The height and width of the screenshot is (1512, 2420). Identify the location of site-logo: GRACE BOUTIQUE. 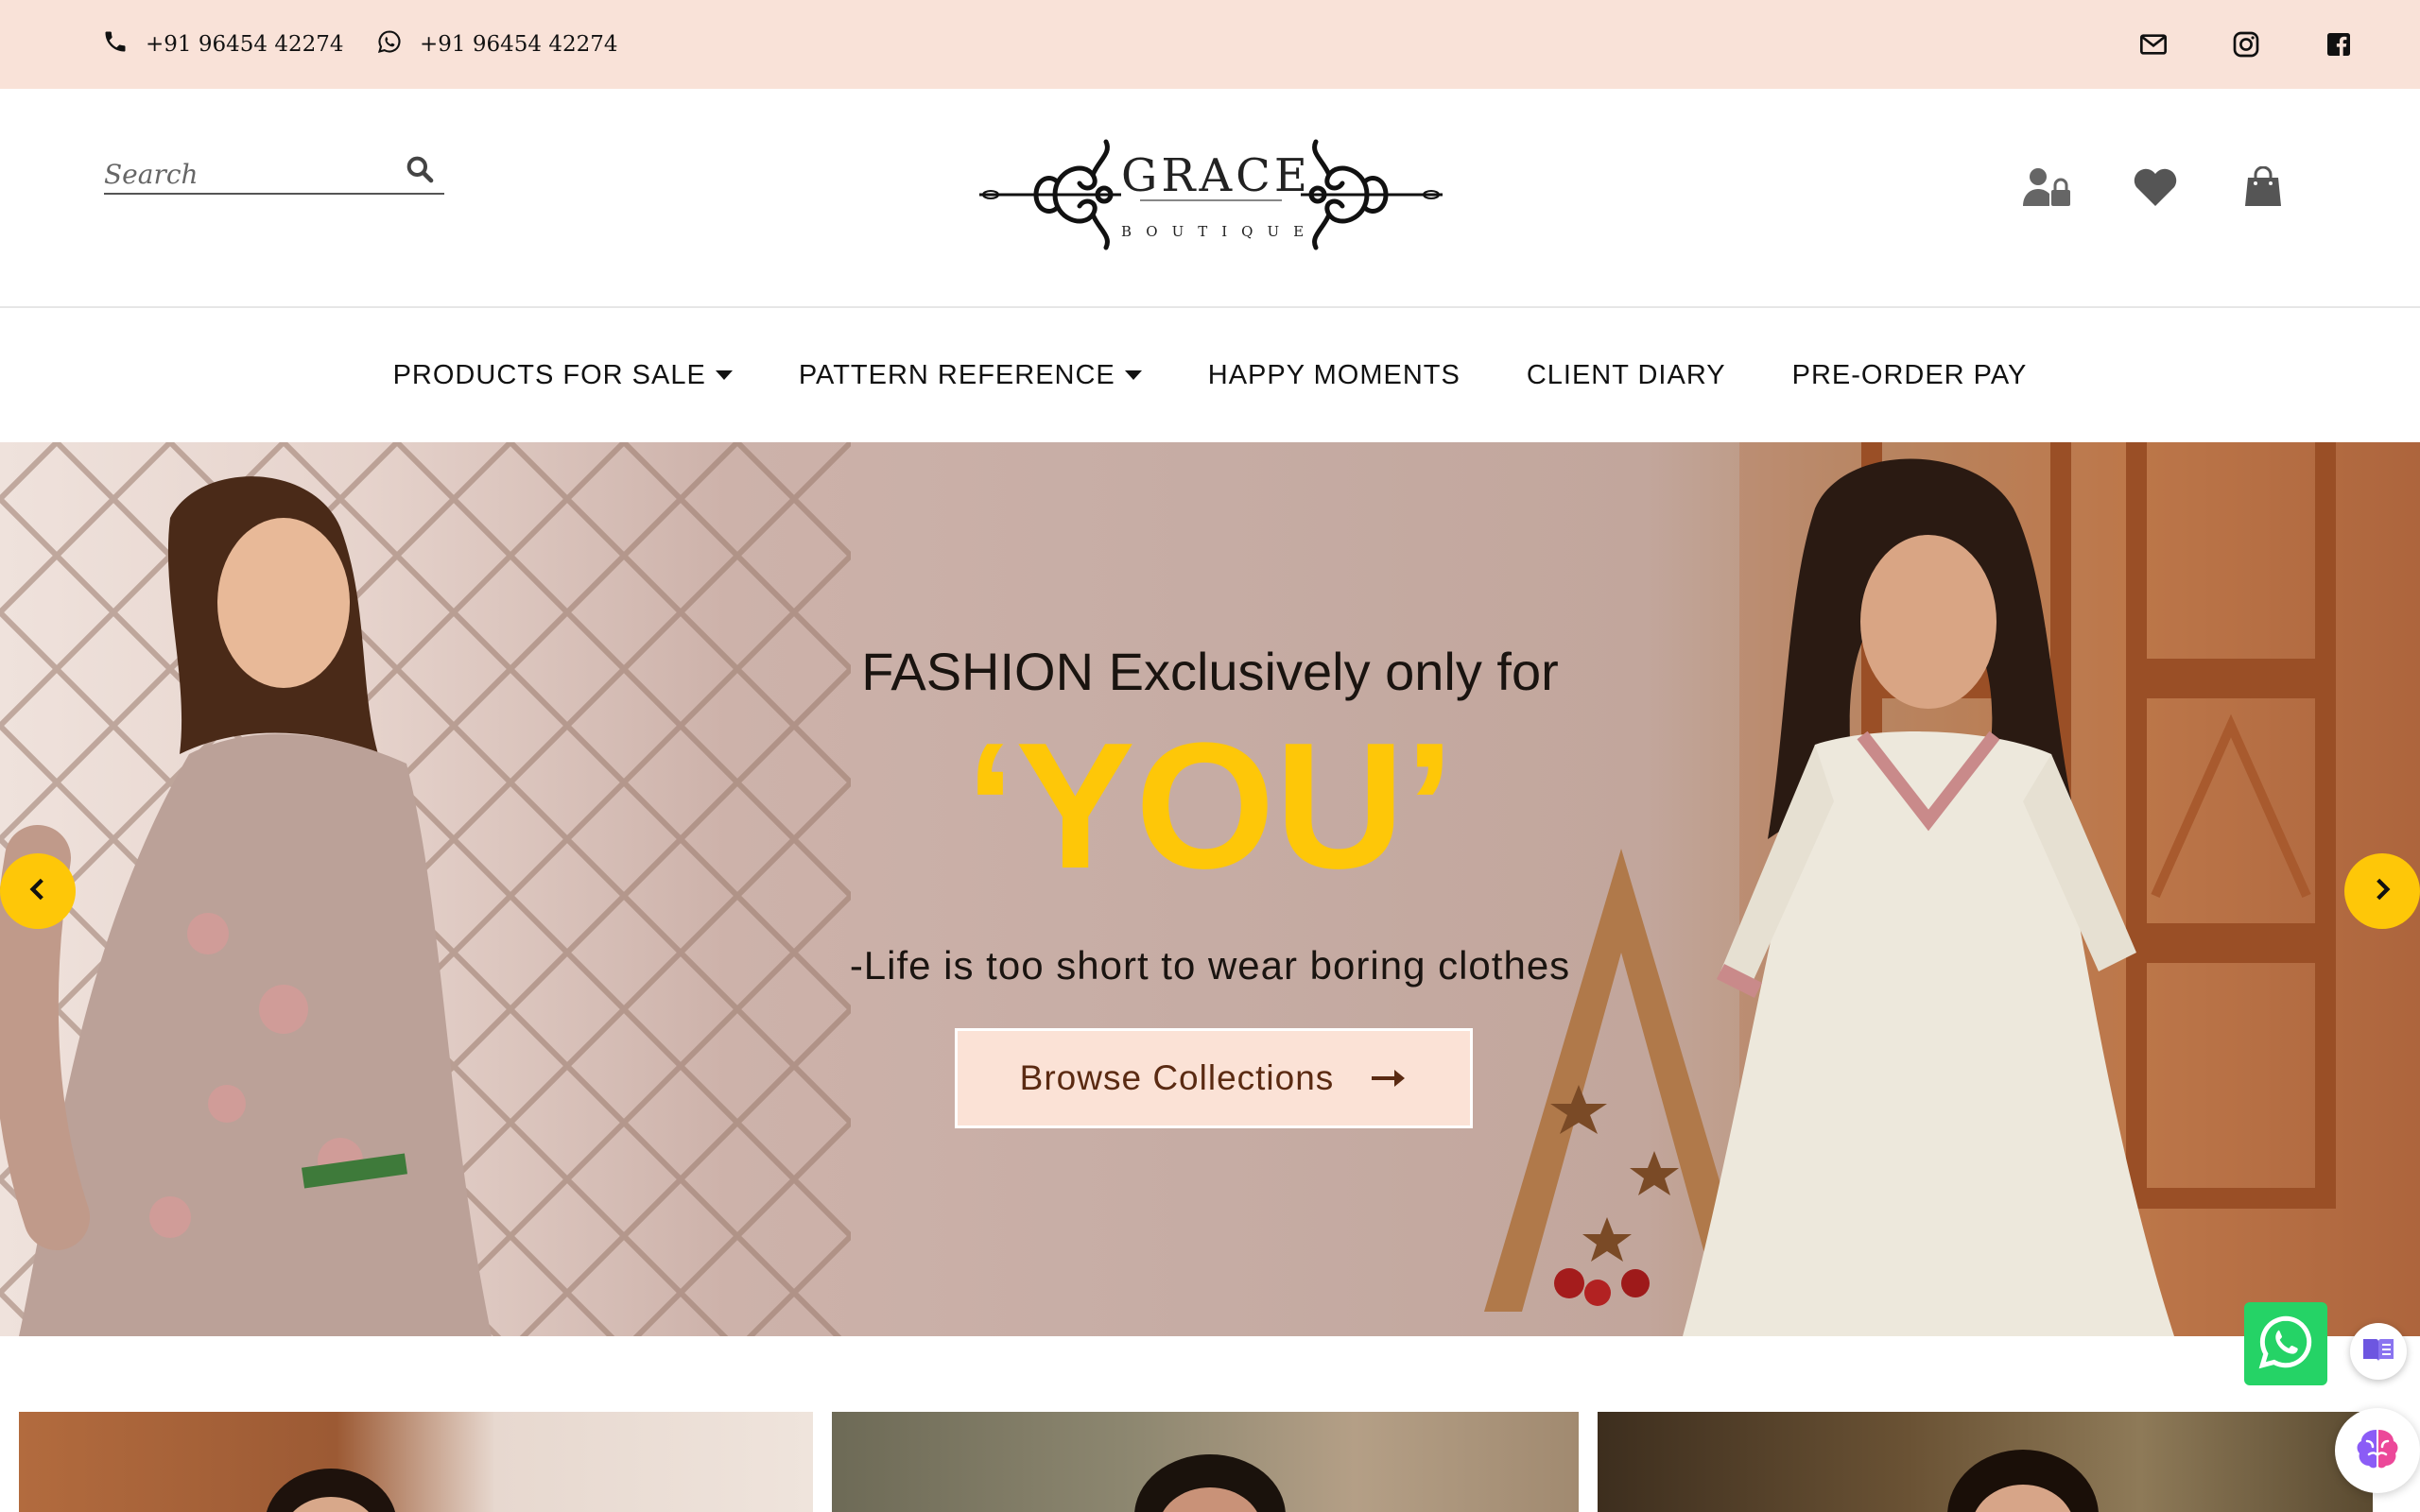
(1211, 198).